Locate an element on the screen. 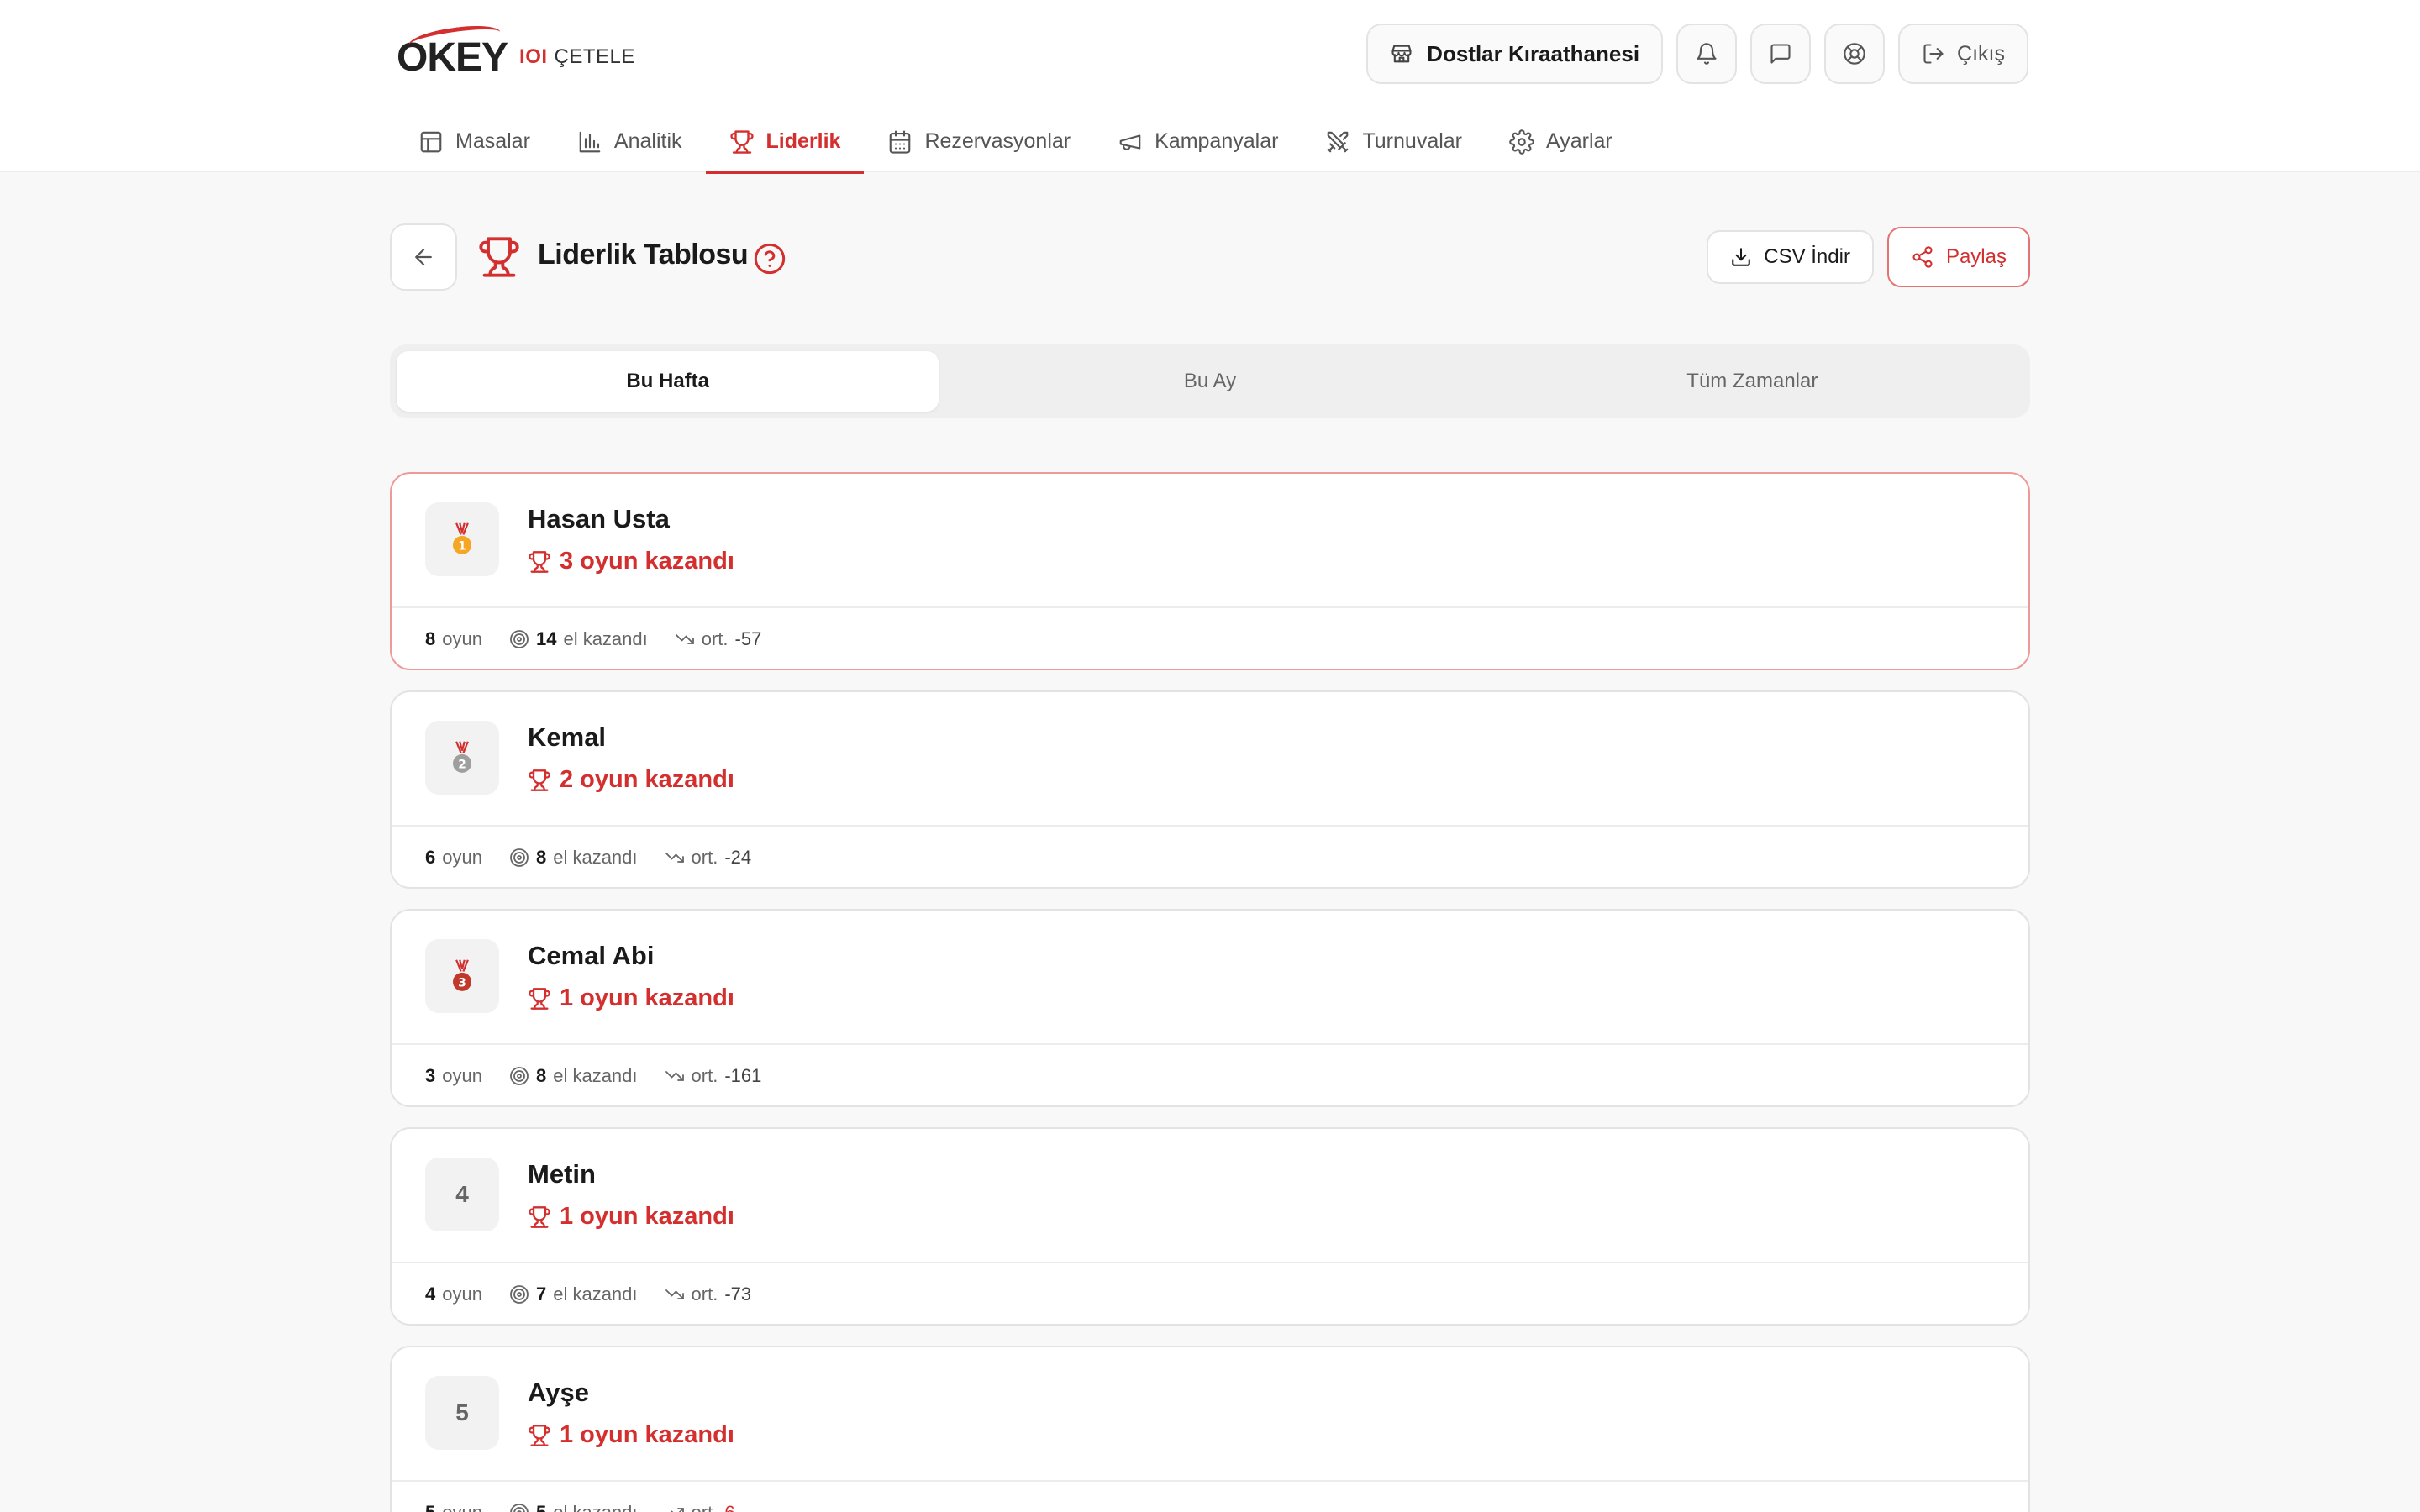 The width and height of the screenshot is (2420, 1512). tab-this-month: Bu Ay is located at coordinates (1210, 381).